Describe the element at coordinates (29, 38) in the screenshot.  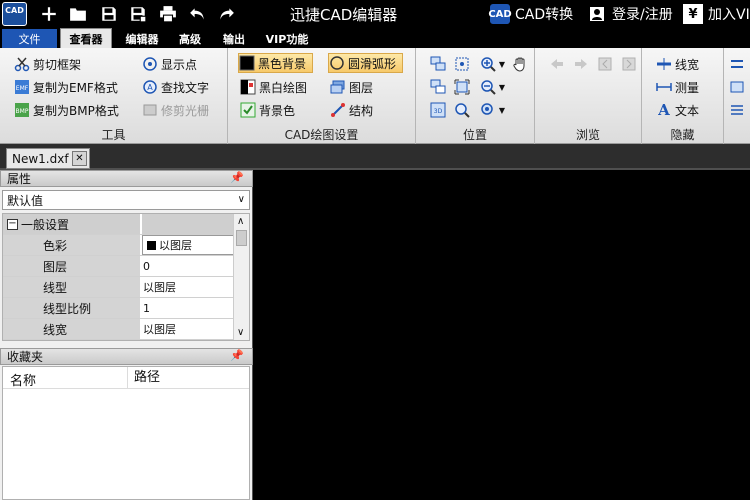
I see `tab-file: 文件` at that location.